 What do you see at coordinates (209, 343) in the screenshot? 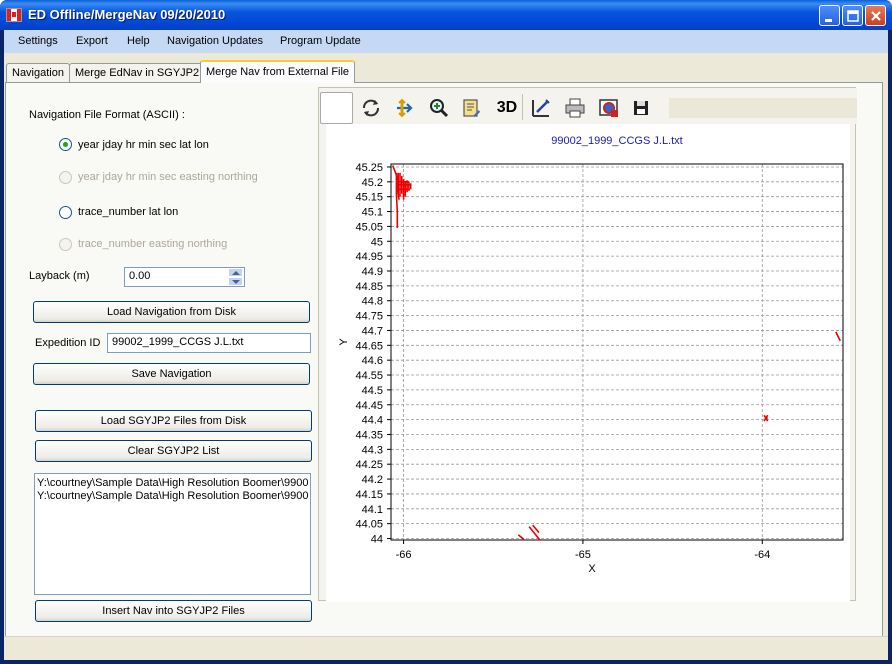
I see `expedition-id-input: 99002_1999_CCGS J.L.txt` at bounding box center [209, 343].